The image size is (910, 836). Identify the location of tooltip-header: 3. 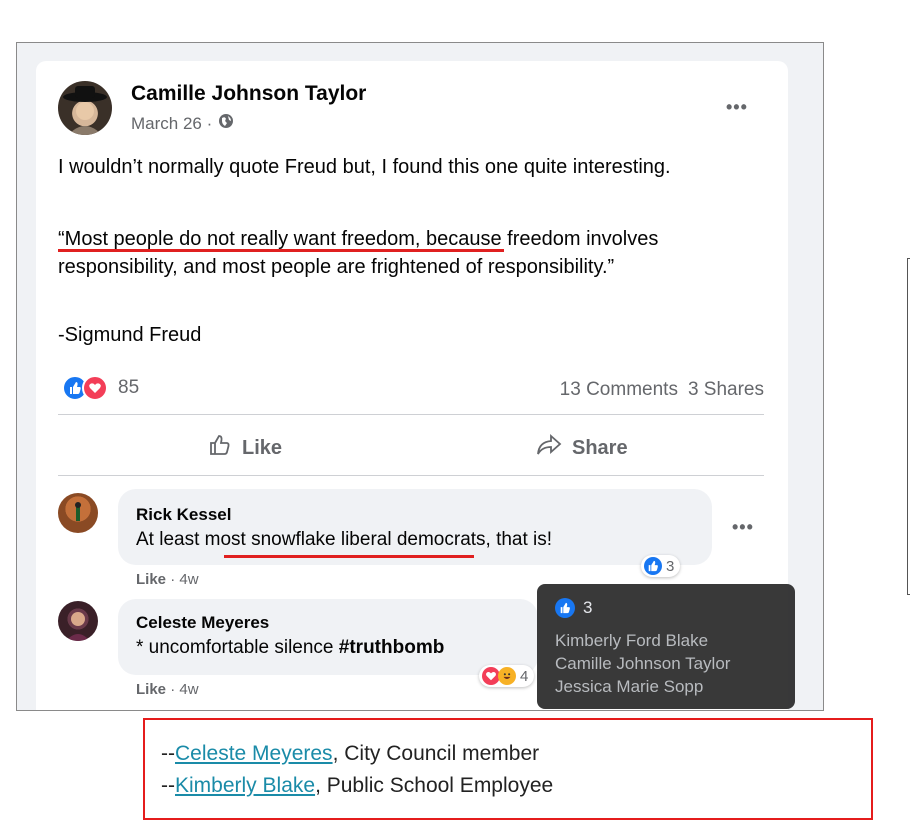
(573, 608).